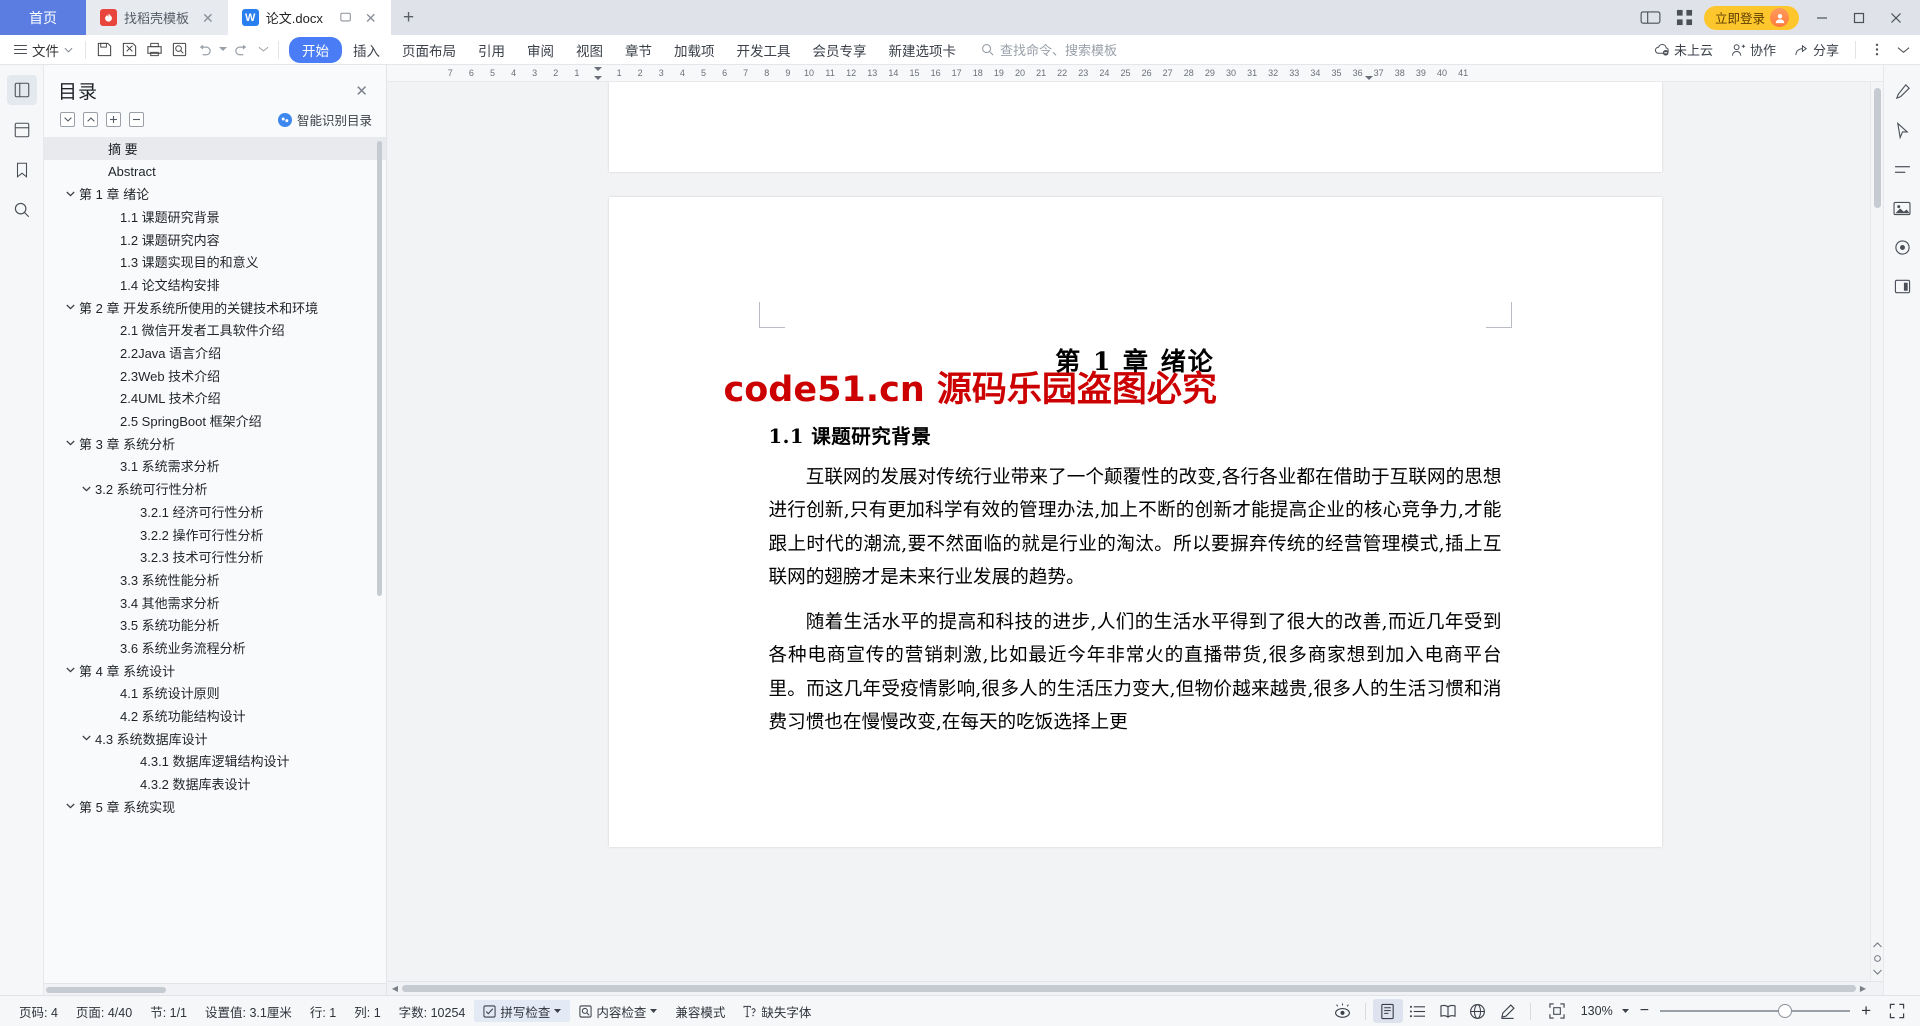  I want to click on tab-document-restore-icon, so click(346, 17).